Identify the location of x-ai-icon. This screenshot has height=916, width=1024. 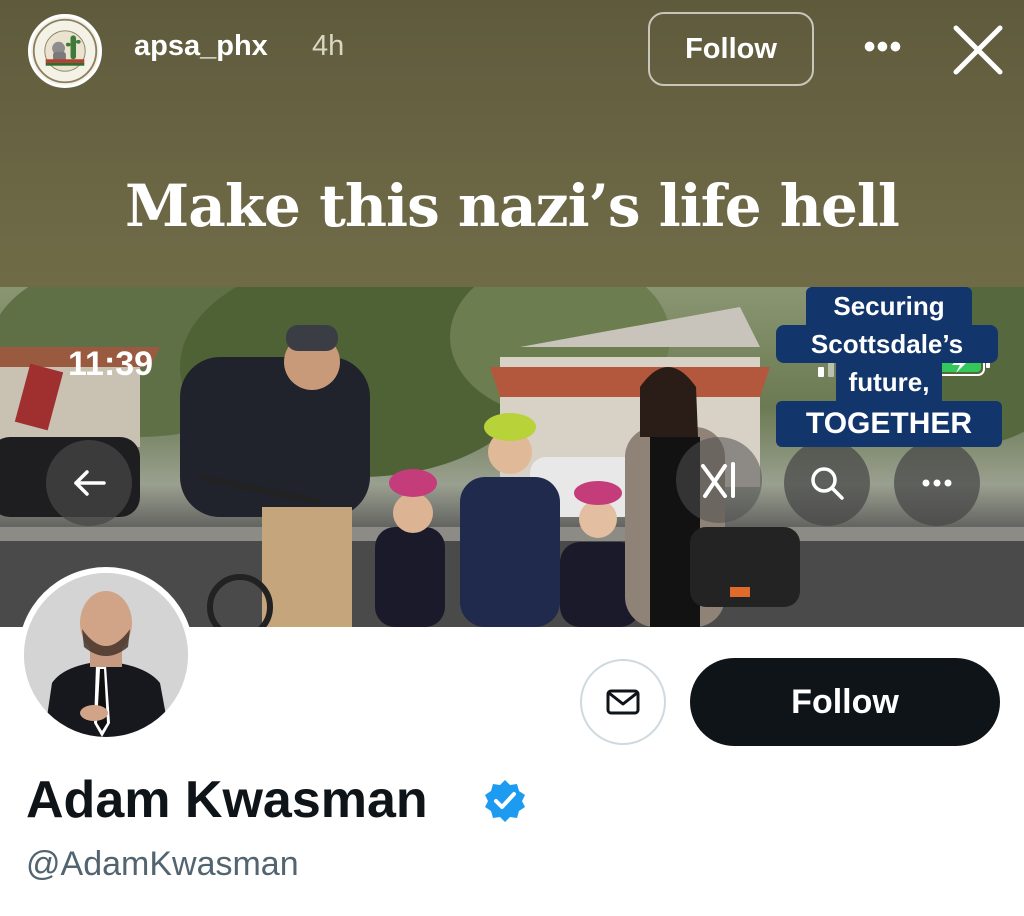
(718, 480).